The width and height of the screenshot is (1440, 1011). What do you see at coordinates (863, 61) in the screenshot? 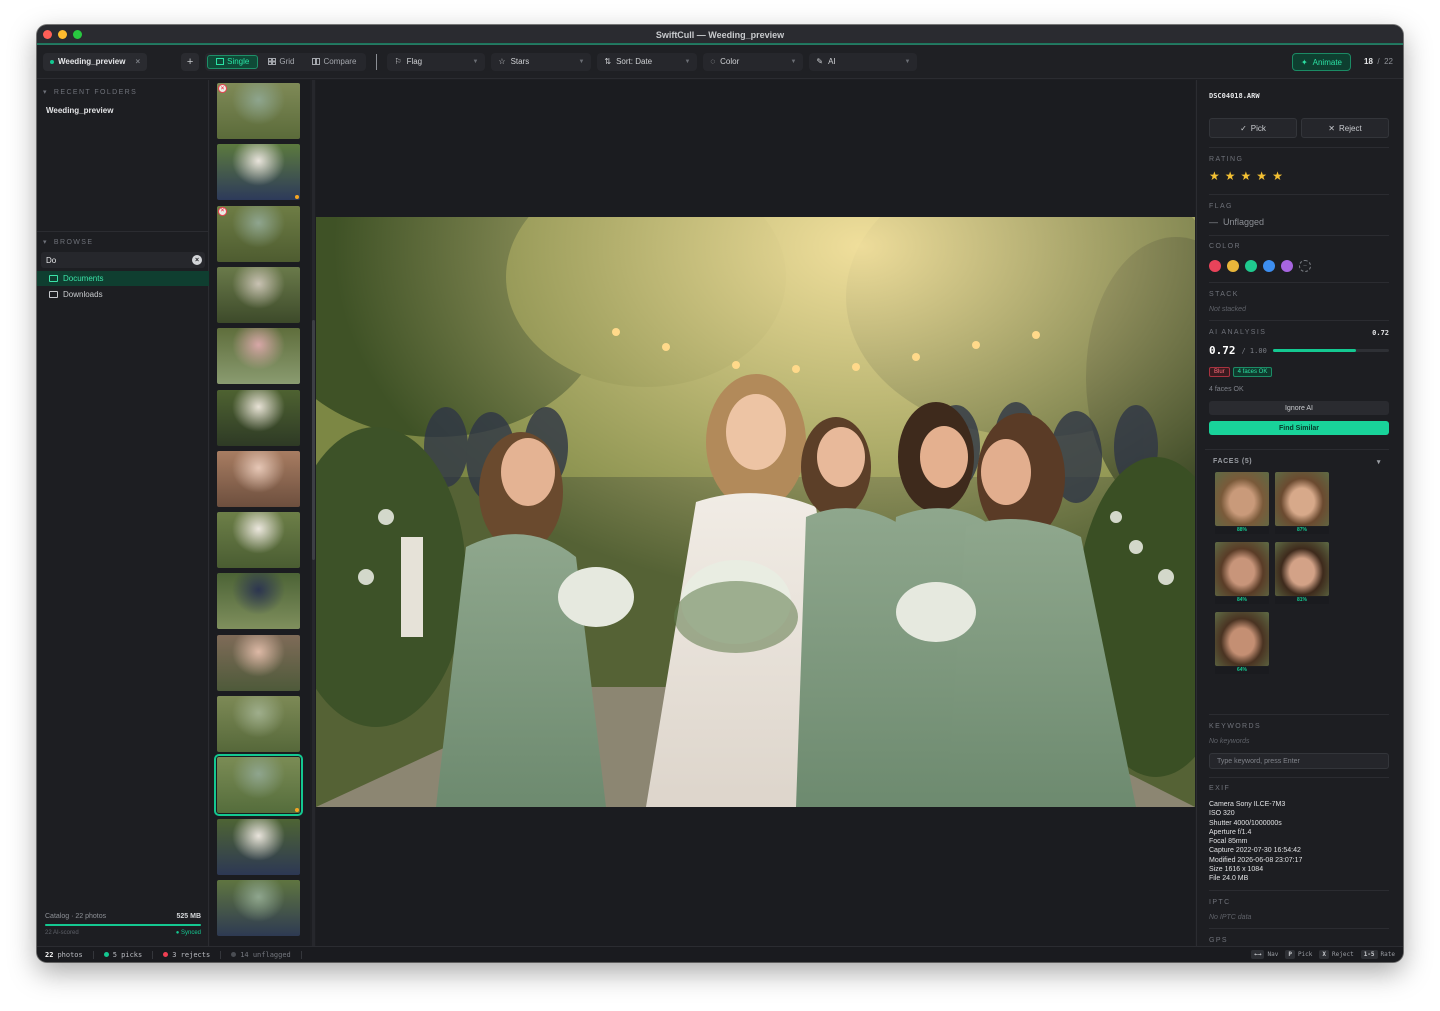
I see `ai-filter-dropdown: ✎ AI ▼` at bounding box center [863, 61].